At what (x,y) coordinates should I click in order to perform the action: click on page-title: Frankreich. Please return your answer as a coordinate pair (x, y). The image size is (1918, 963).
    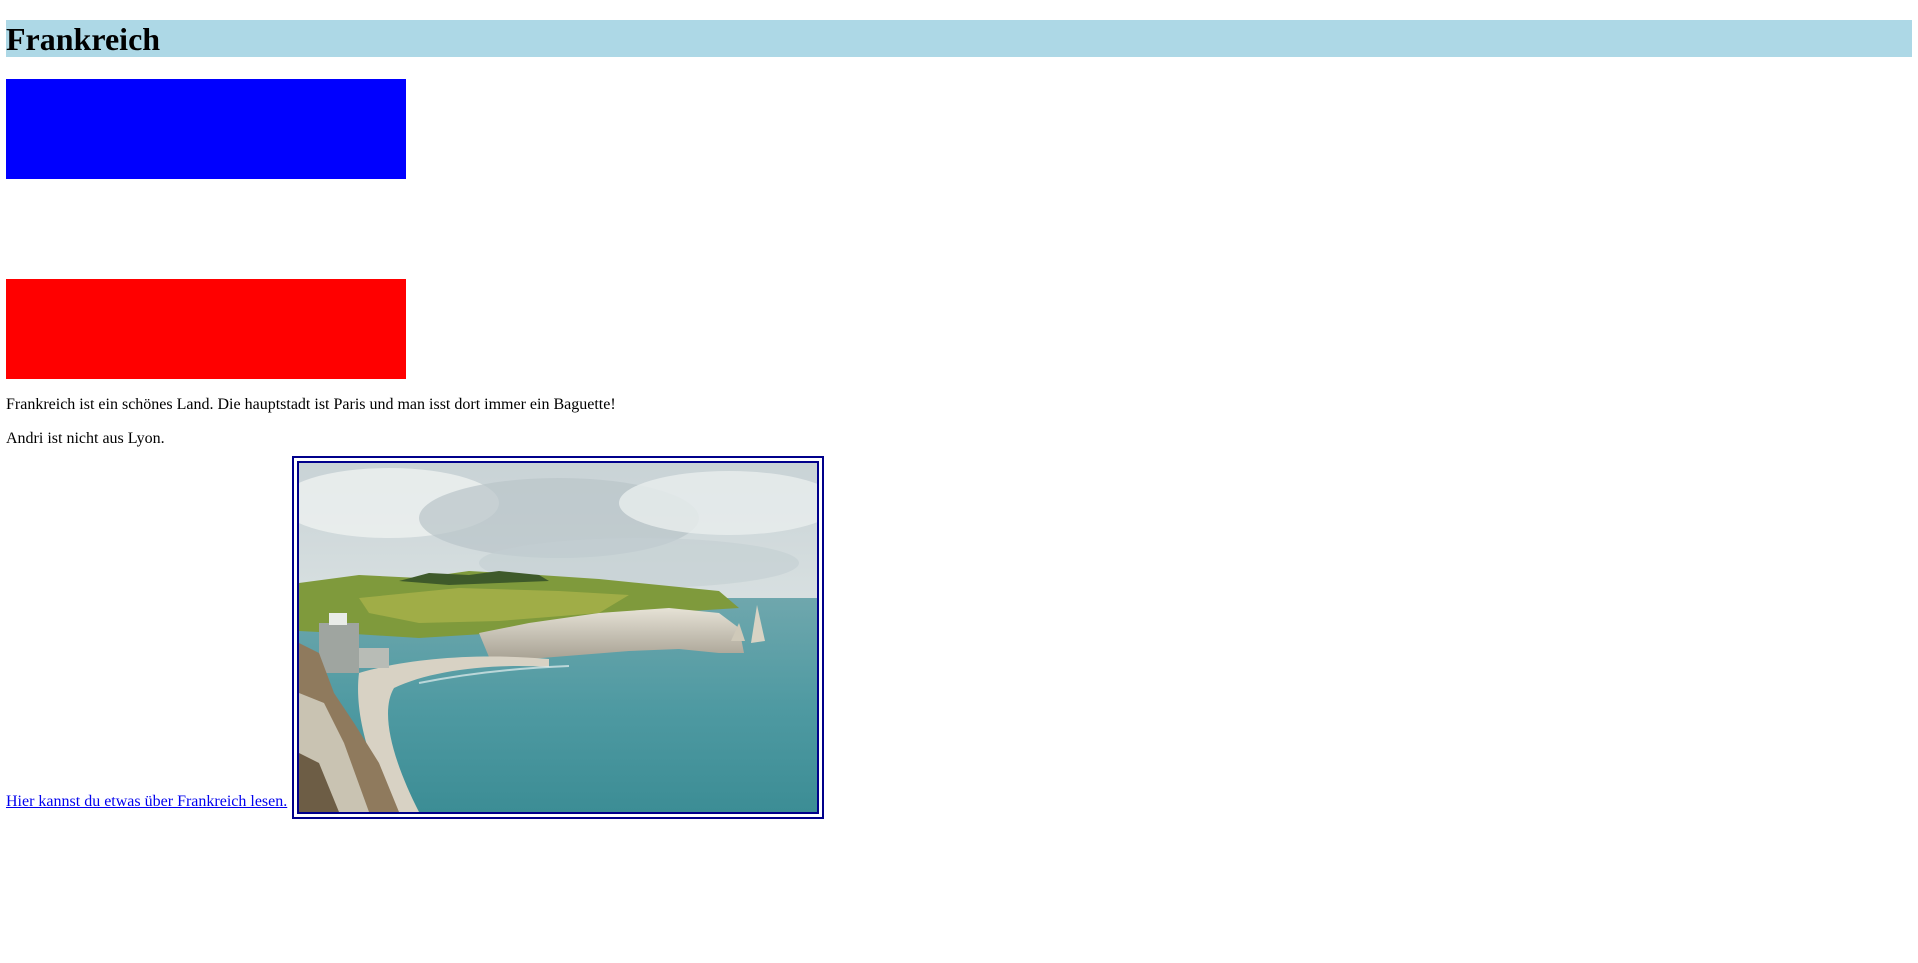
    Looking at the image, I should click on (959, 38).